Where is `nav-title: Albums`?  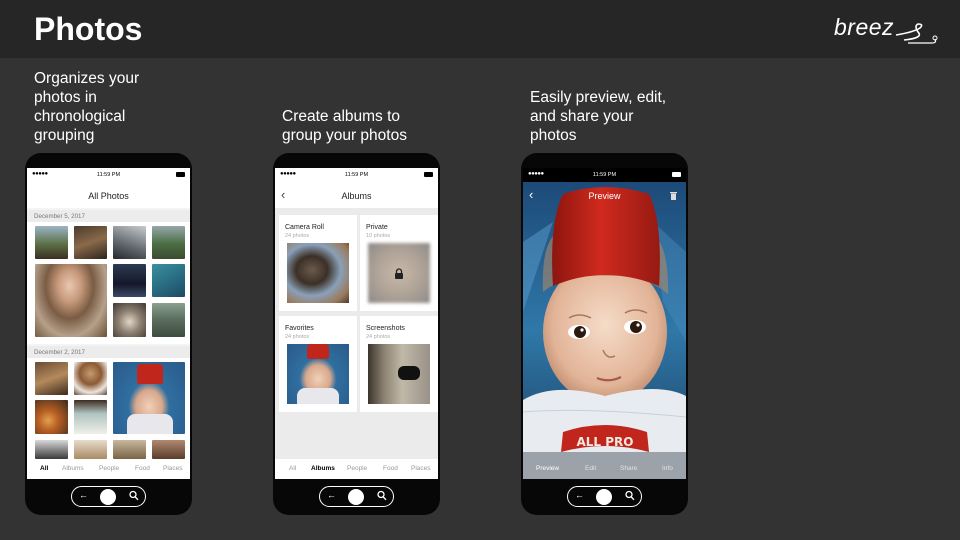 nav-title: Albums is located at coordinates (356, 196).